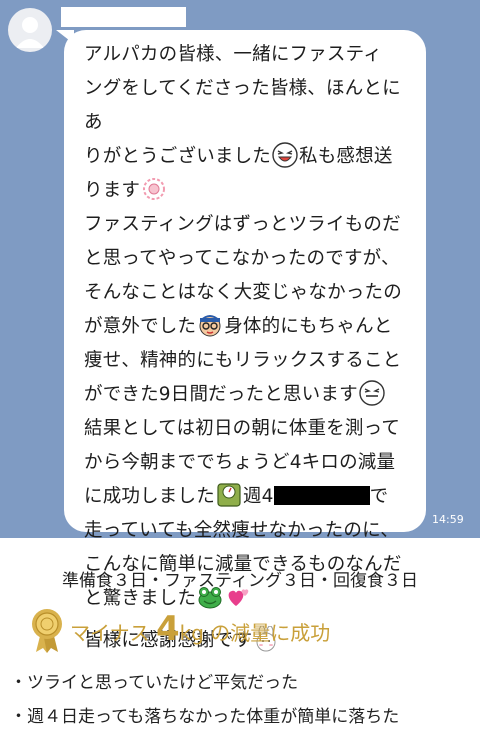  I want to click on message-timestamp: 14:59, so click(448, 519).